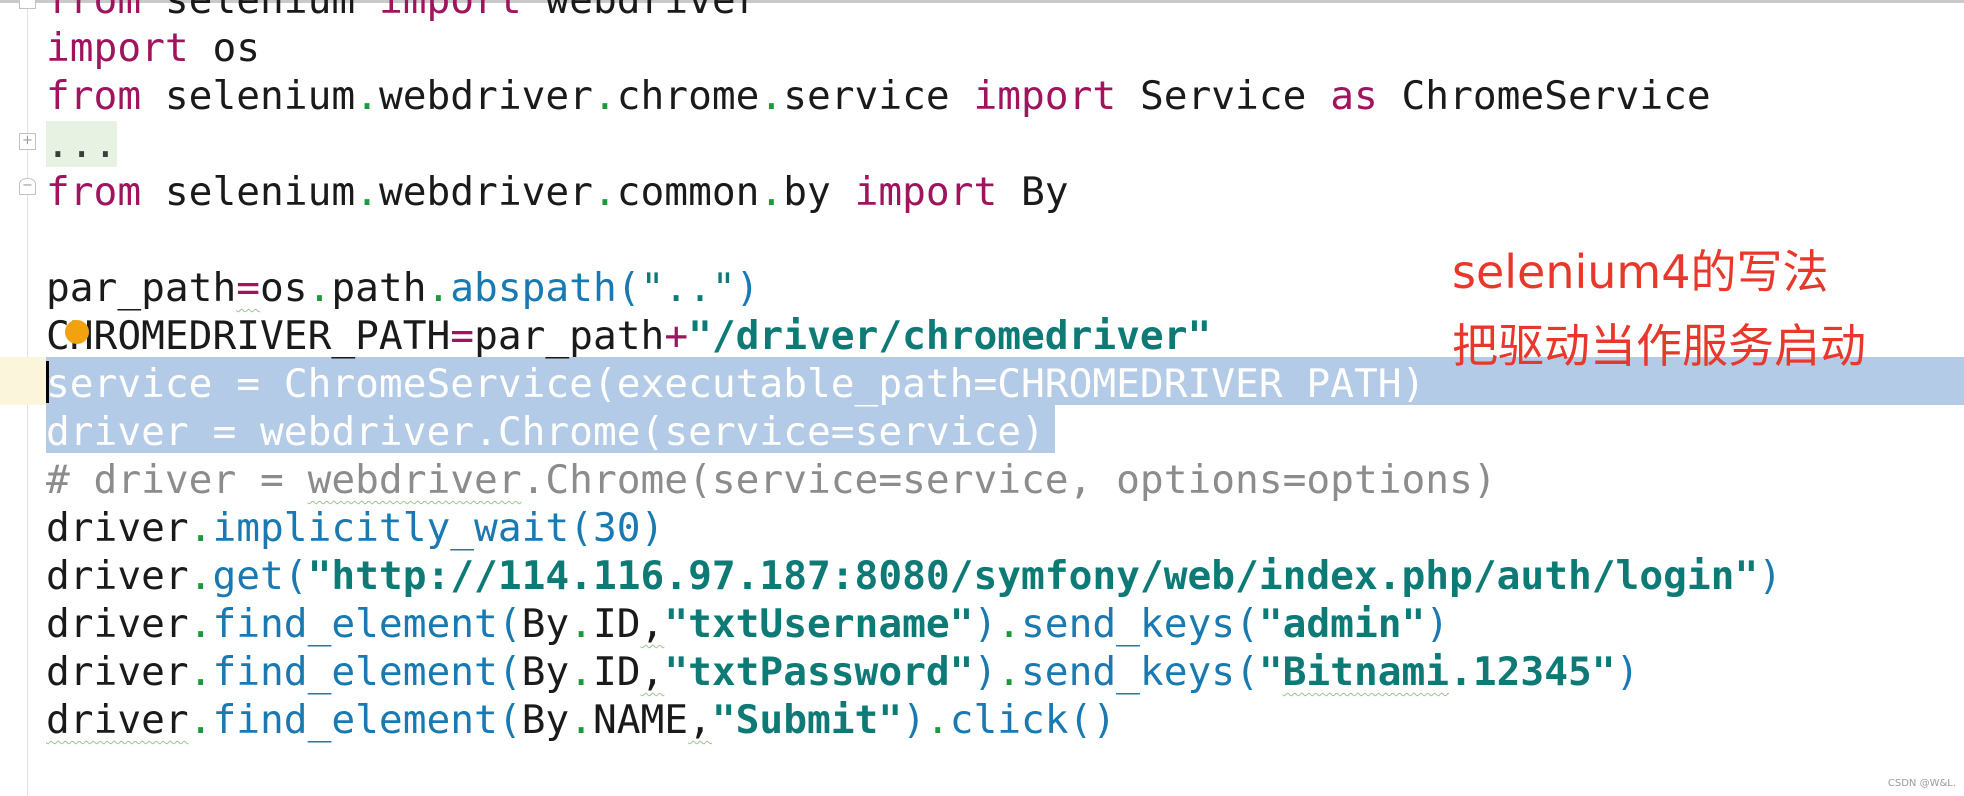  Describe the element at coordinates (1640, 272) in the screenshot. I see `annotation-title: selenium4的写法` at that location.